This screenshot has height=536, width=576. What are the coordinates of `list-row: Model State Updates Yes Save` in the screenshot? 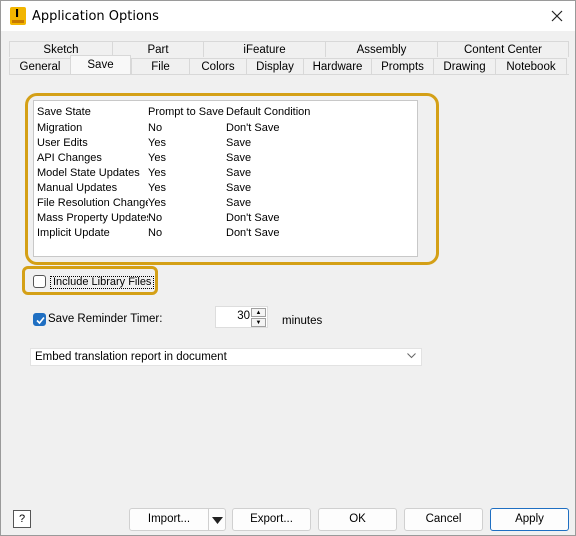 It's located at (181, 174).